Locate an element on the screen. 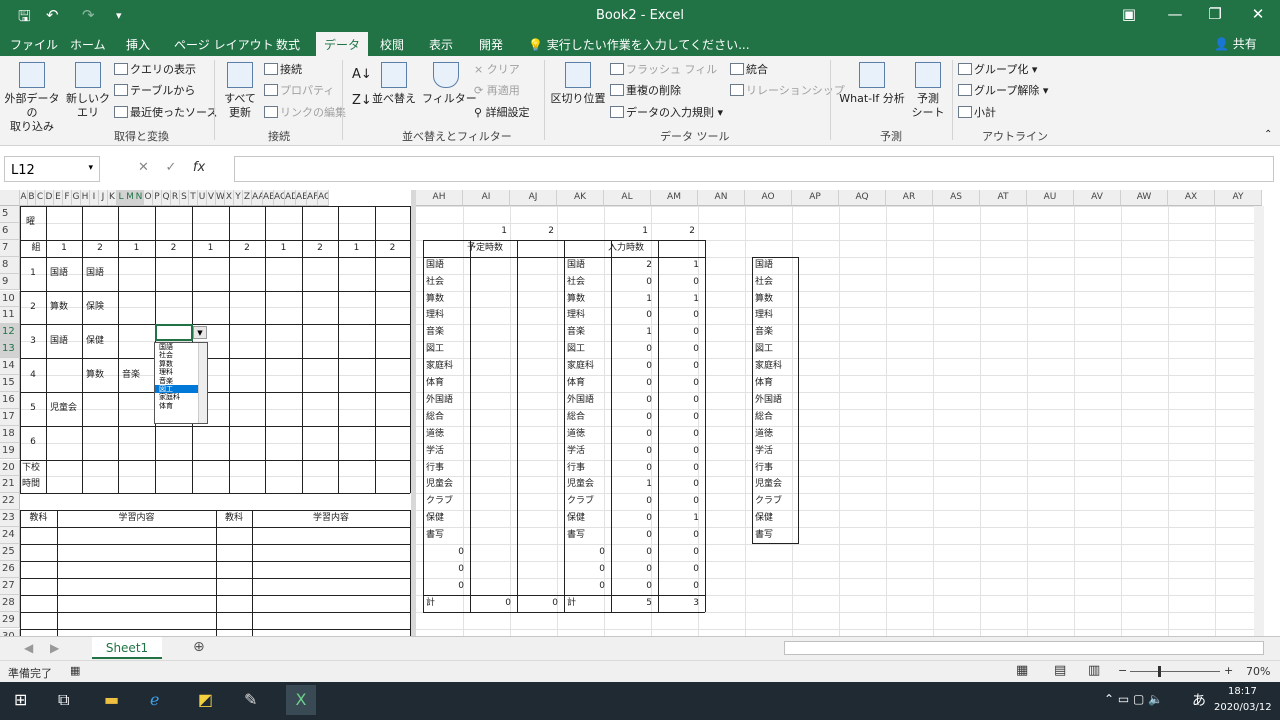 The image size is (1280, 720). column-header: AJ is located at coordinates (533, 198).